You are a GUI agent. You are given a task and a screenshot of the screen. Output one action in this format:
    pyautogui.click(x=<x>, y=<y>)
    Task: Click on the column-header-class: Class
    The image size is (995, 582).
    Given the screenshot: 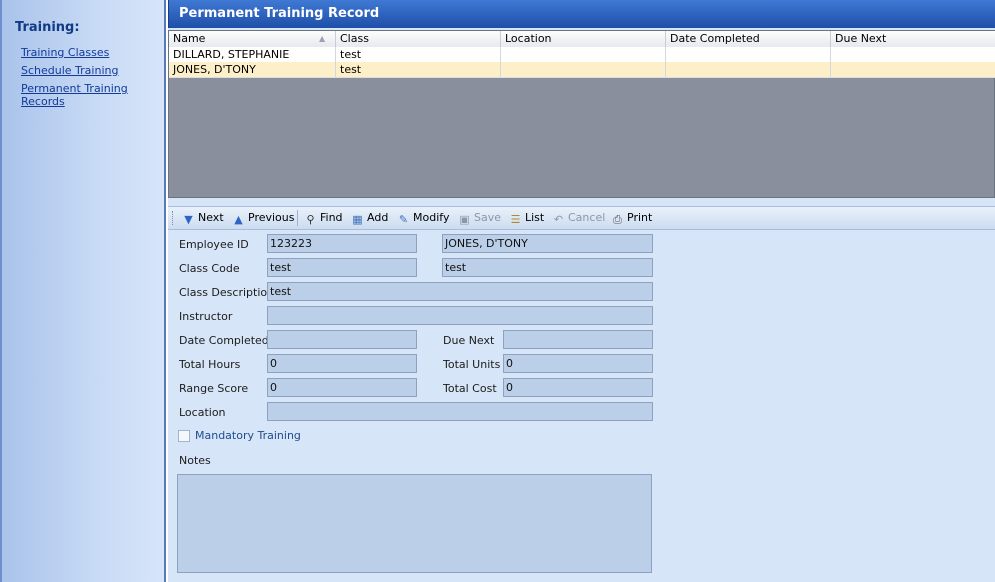 What is the action you would take?
    pyautogui.click(x=418, y=39)
    